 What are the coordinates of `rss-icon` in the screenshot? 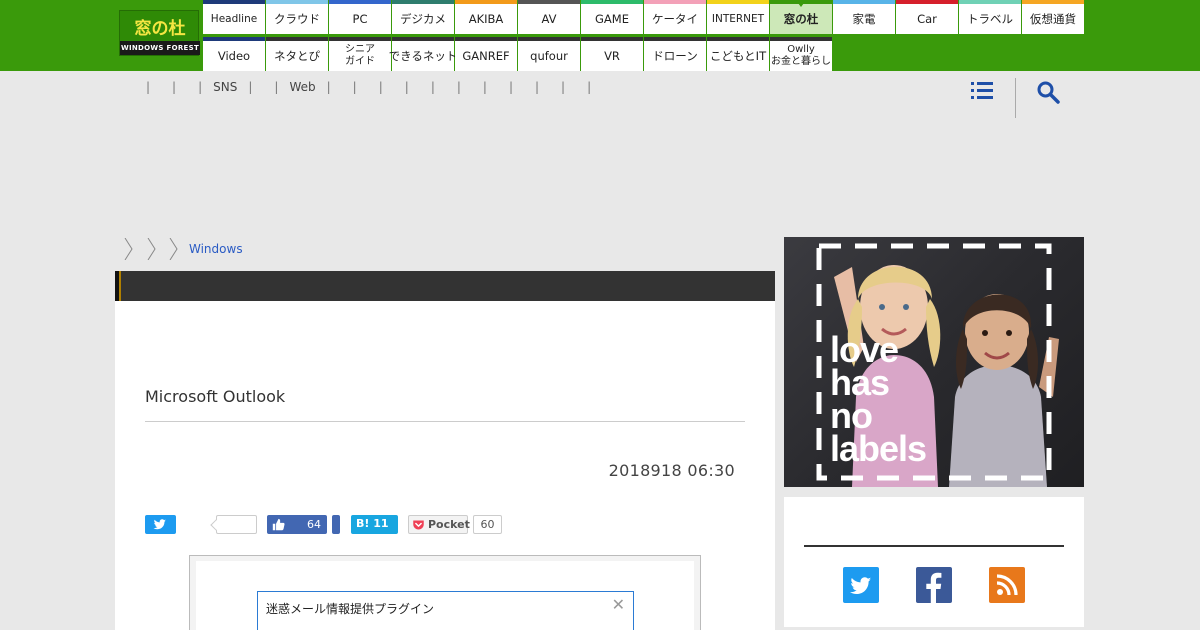 It's located at (1007, 585).